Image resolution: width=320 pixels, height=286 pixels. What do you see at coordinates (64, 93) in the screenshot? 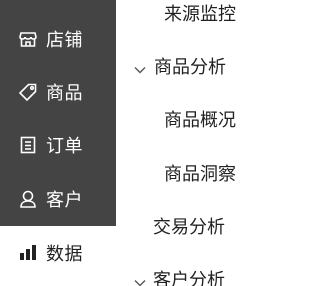
I see `sidebar-item-label: 商品` at bounding box center [64, 93].